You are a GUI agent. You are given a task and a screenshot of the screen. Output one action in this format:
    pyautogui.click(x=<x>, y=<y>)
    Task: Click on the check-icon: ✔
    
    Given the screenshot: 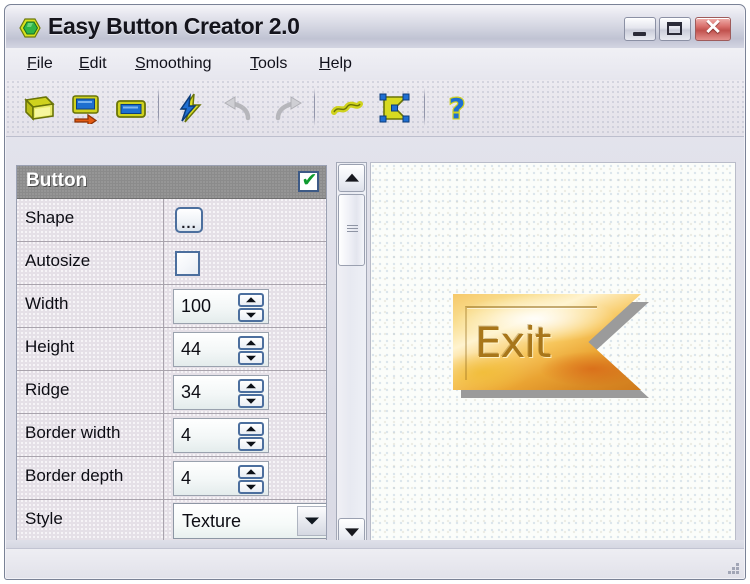 What is the action you would take?
    pyautogui.click(x=309, y=180)
    